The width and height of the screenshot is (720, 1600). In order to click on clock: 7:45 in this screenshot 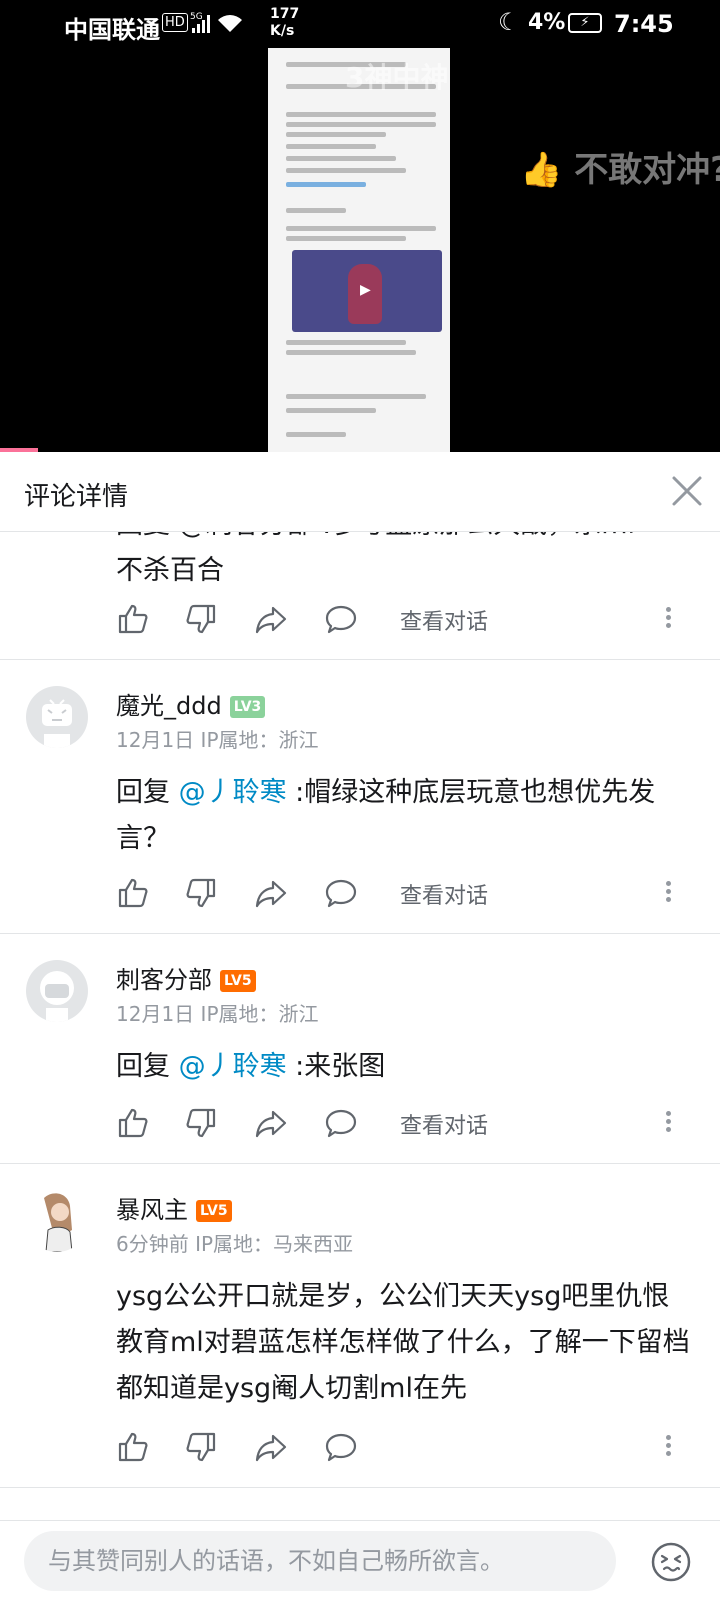, I will do `click(644, 24)`.